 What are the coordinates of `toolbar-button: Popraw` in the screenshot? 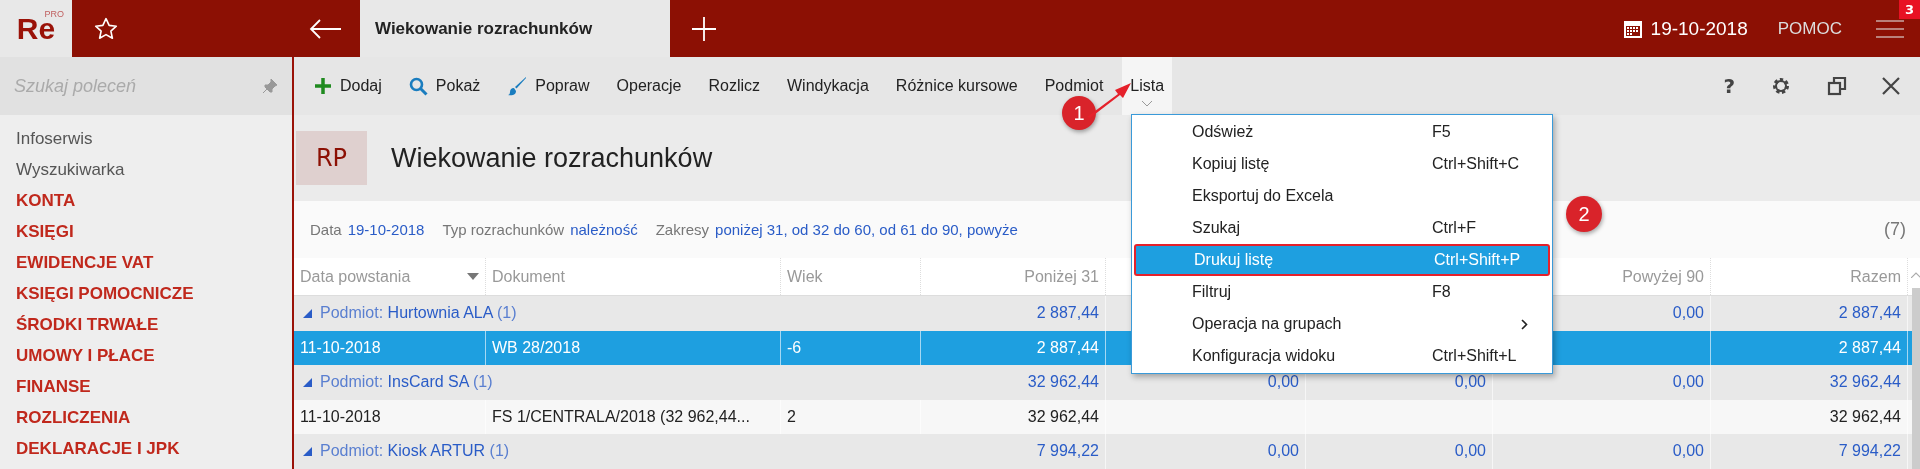 It's located at (548, 86).